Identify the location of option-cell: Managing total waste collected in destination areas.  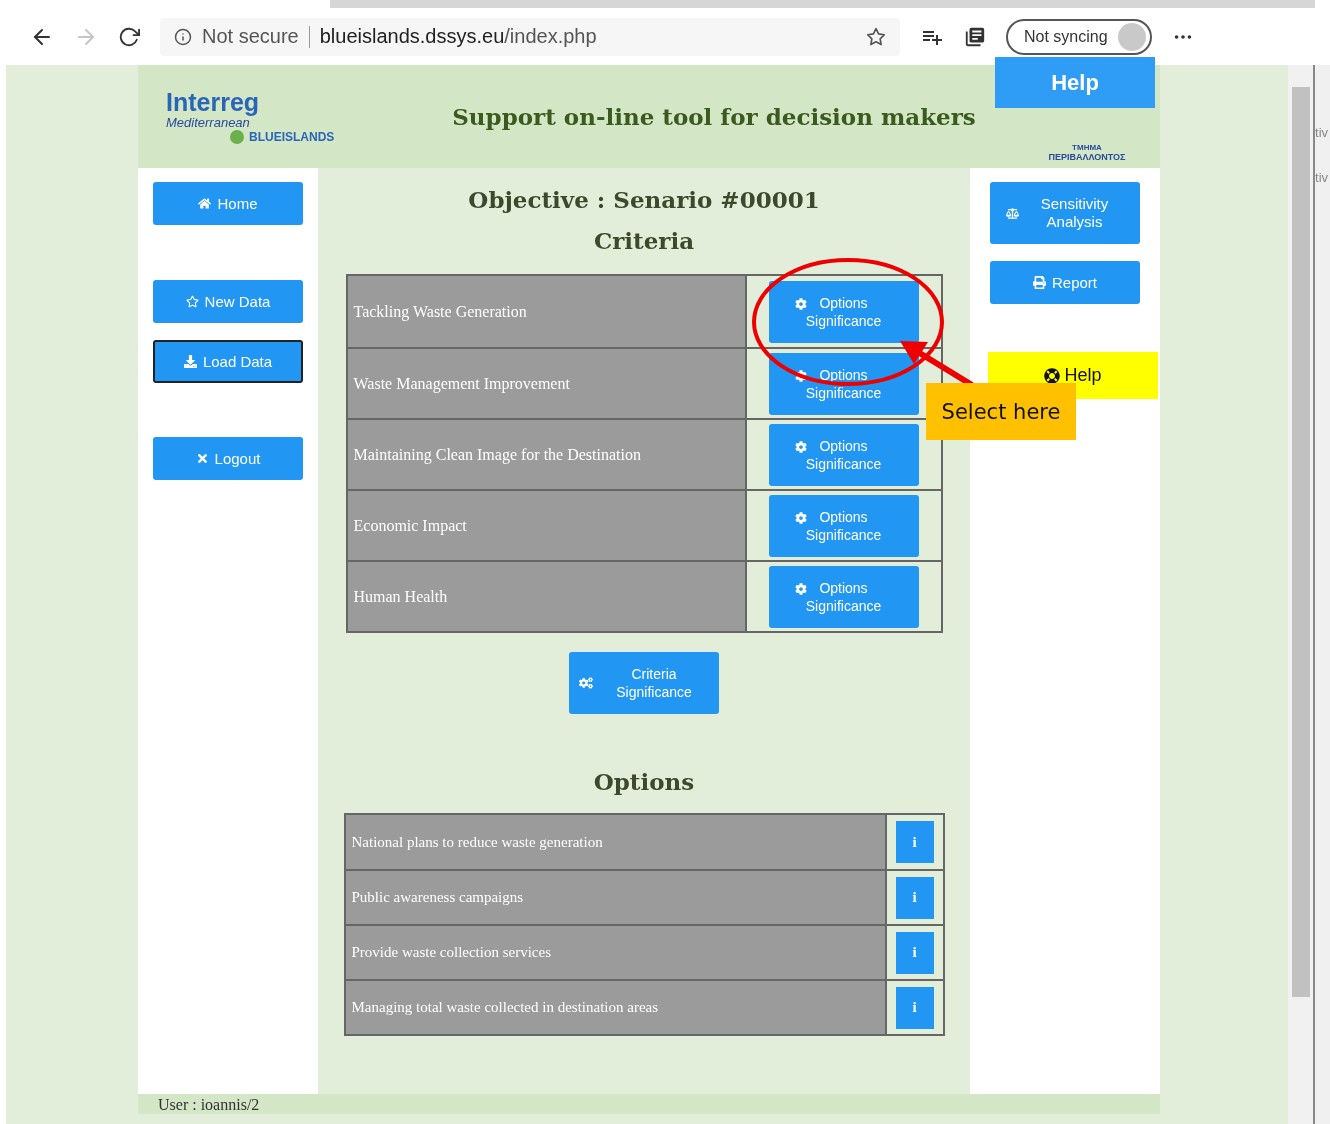
(616, 1007).